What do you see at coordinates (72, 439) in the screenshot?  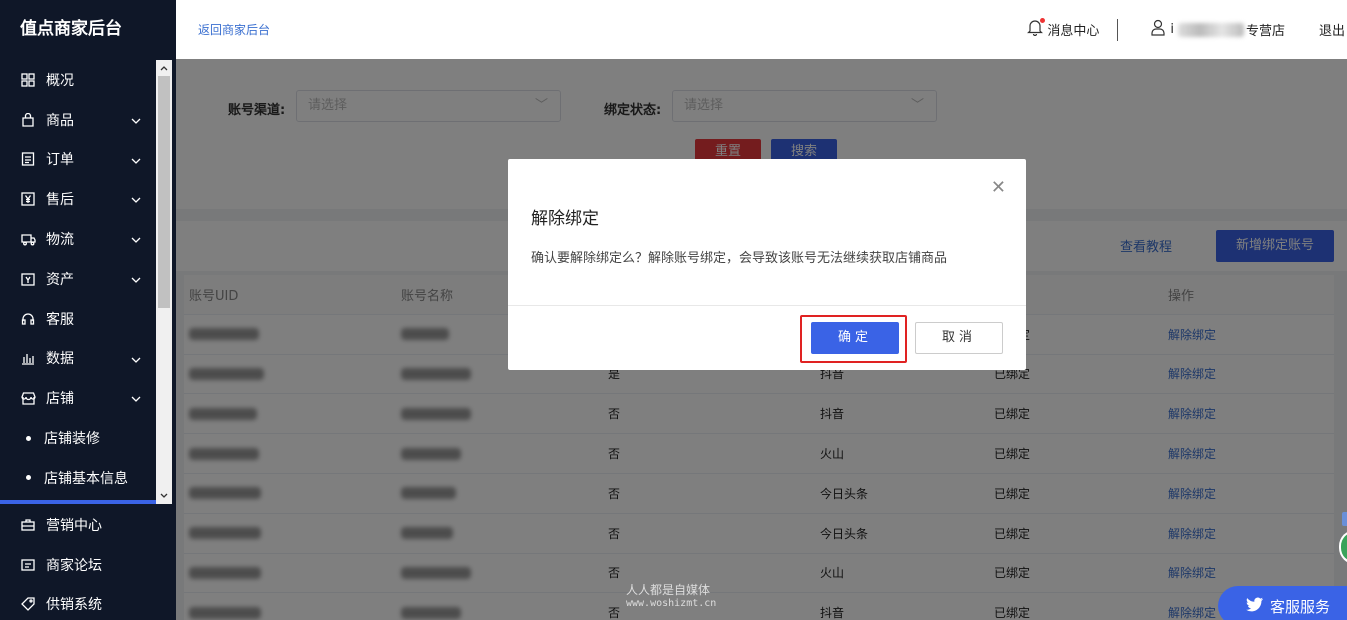 I see `sidebar-subitem-label: 店铺装修` at bounding box center [72, 439].